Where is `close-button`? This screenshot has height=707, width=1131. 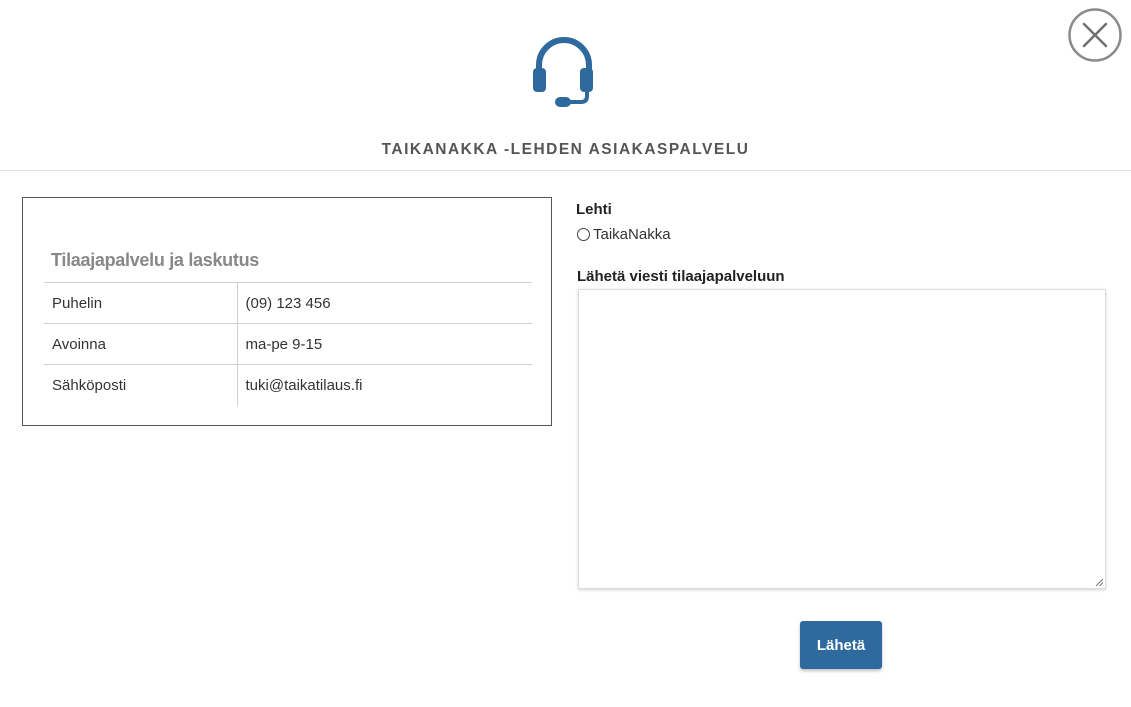
close-button is located at coordinates (1095, 35).